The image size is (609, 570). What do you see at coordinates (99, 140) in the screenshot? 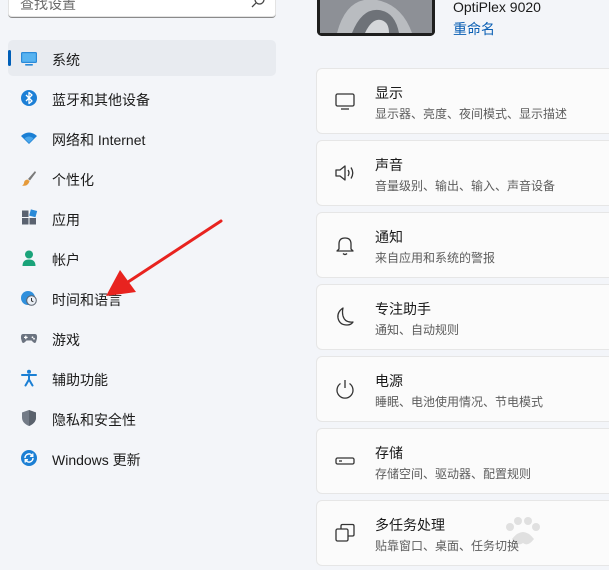
I see `sidebar-item-label: 网络和 Internet` at bounding box center [99, 140].